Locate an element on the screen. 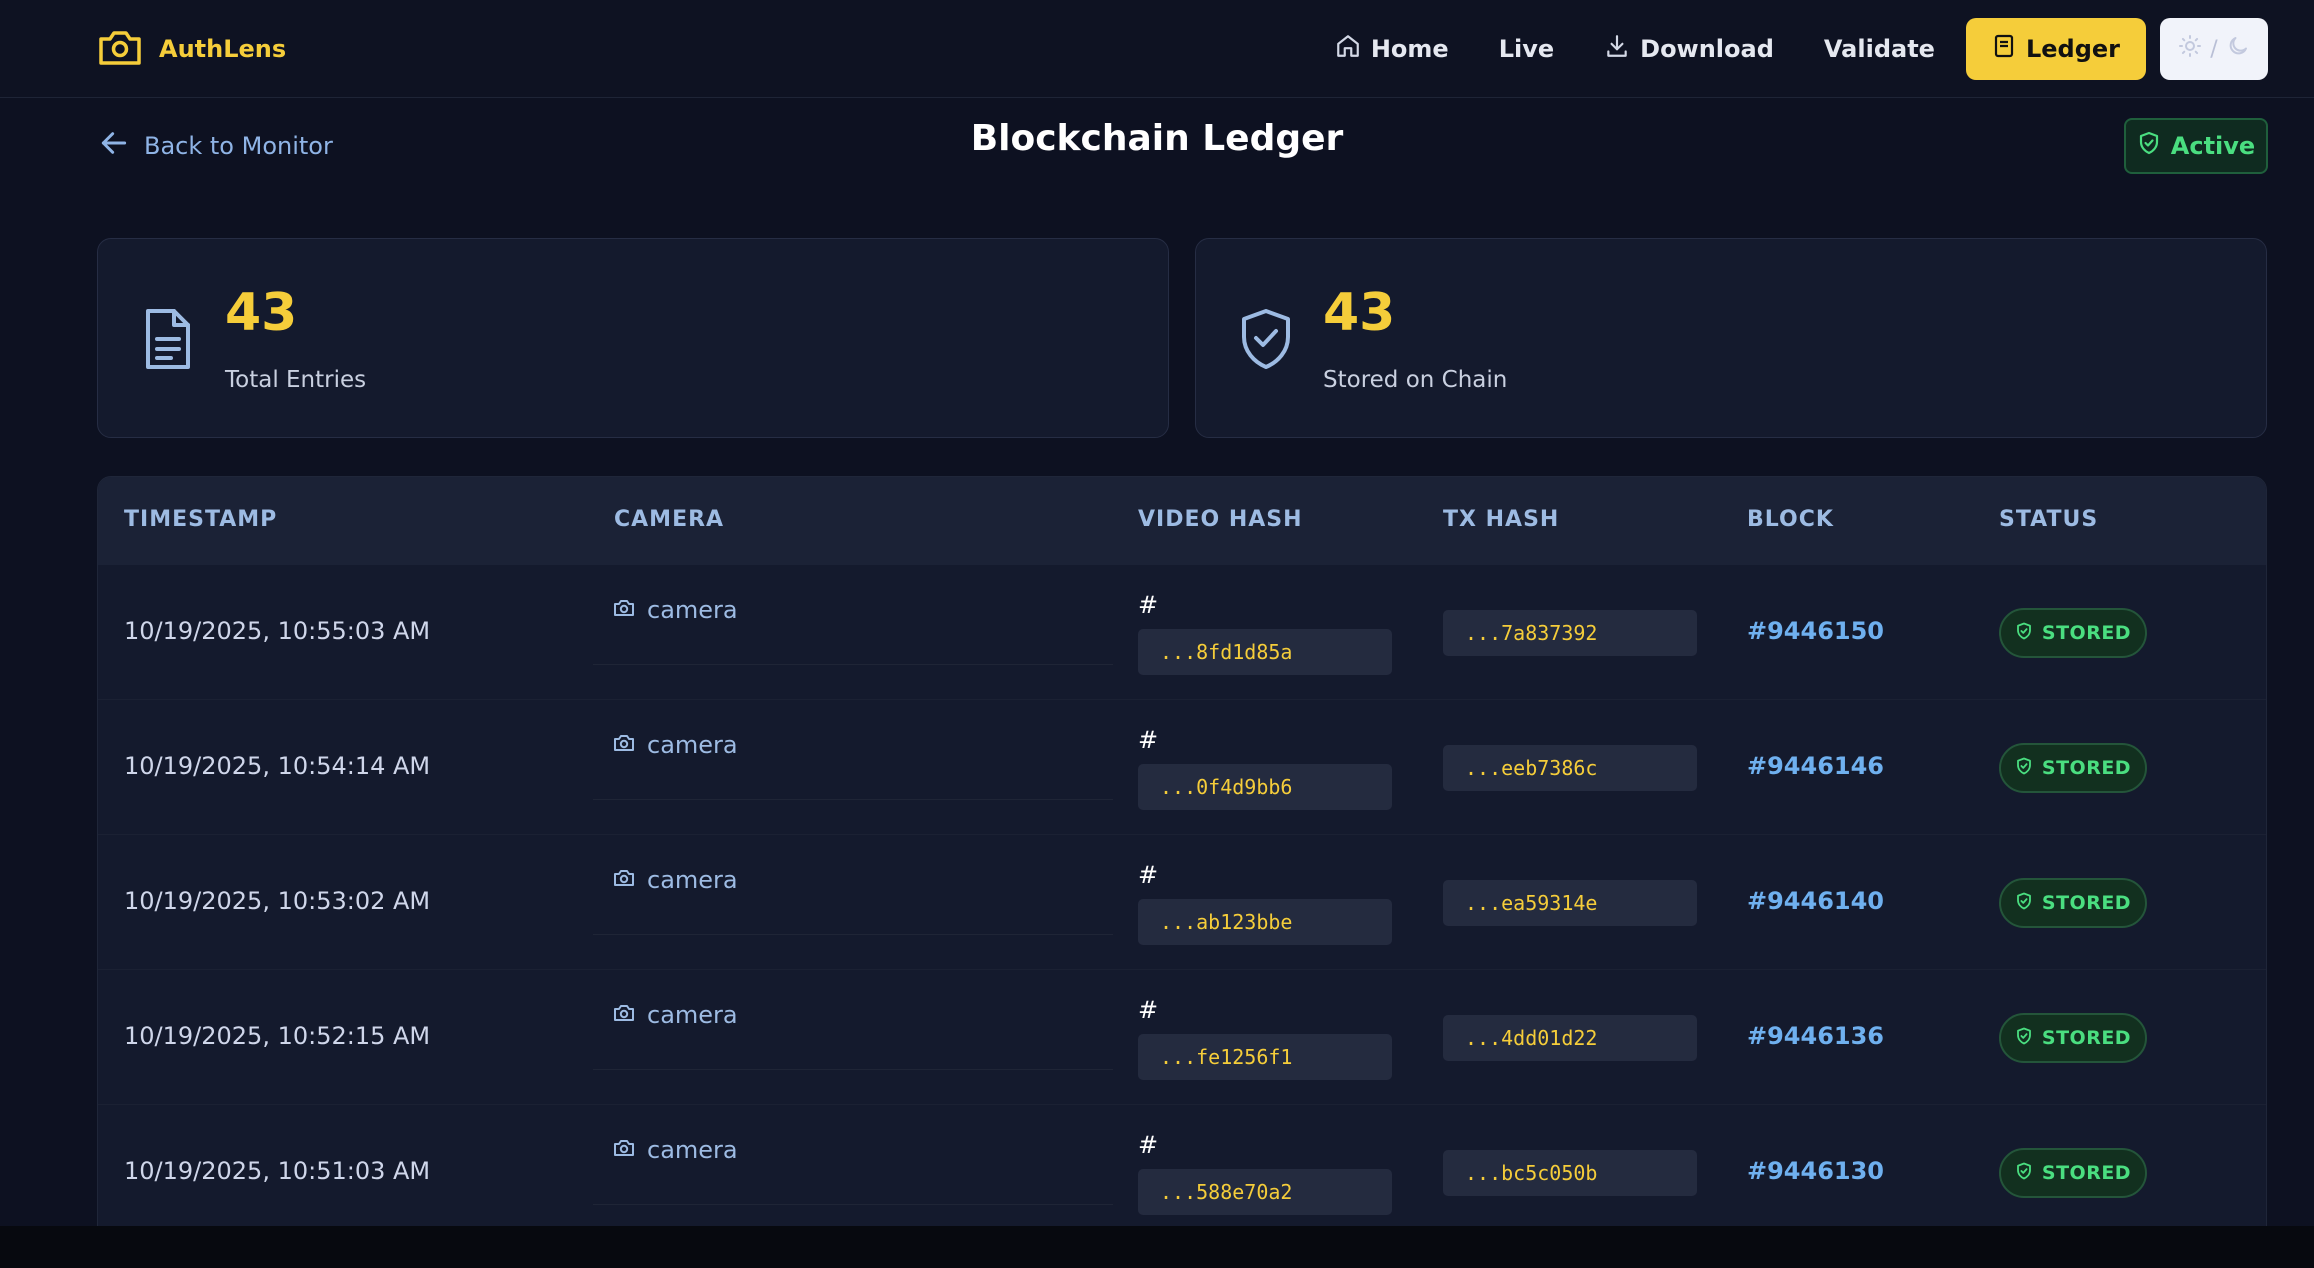 This screenshot has width=2314, height=1268. download-icon is located at coordinates (1617, 49).